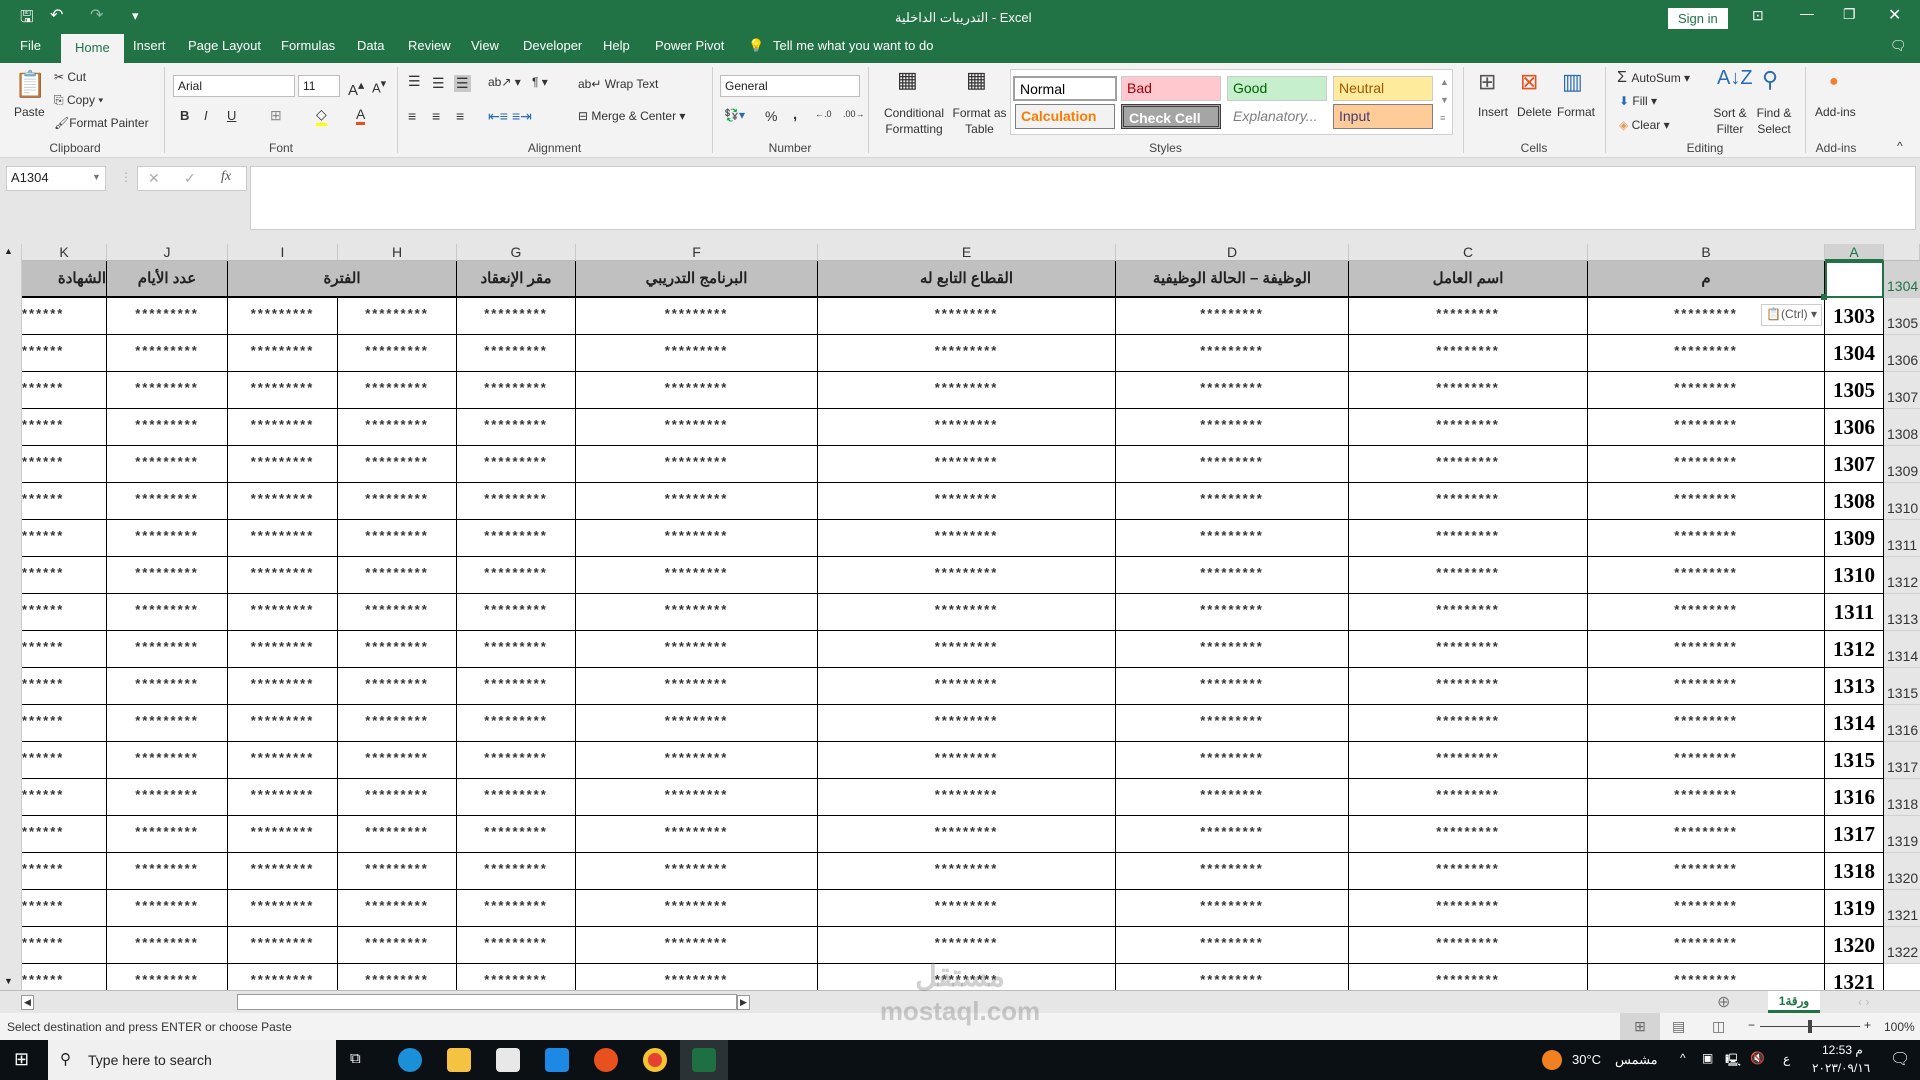 This screenshot has width=1920, height=1080. Describe the element at coordinates (967, 279) in the screenshot. I see `table-header-cell: القطاع التابع له` at that location.